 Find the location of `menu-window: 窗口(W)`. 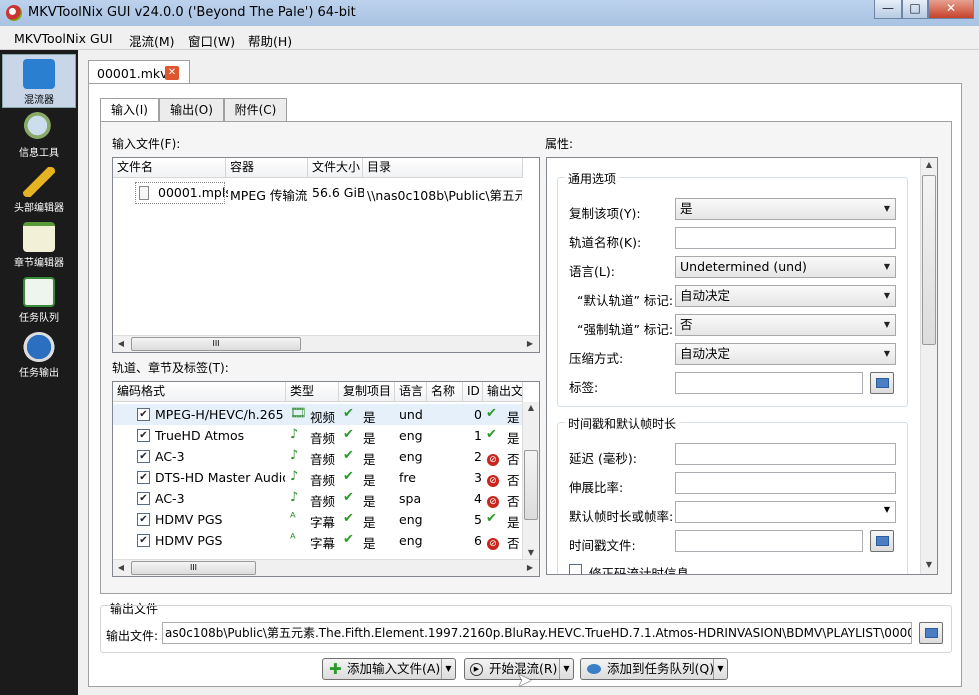

menu-window: 窗口(W) is located at coordinates (211, 40).